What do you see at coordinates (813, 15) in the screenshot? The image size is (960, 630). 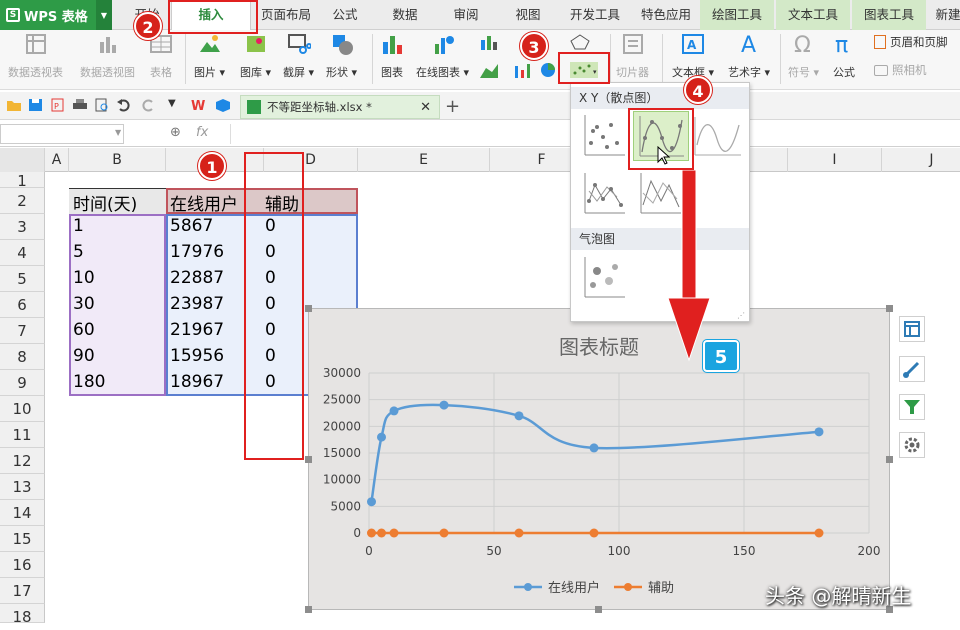 I see `tab-text-tools: 文本工具` at bounding box center [813, 15].